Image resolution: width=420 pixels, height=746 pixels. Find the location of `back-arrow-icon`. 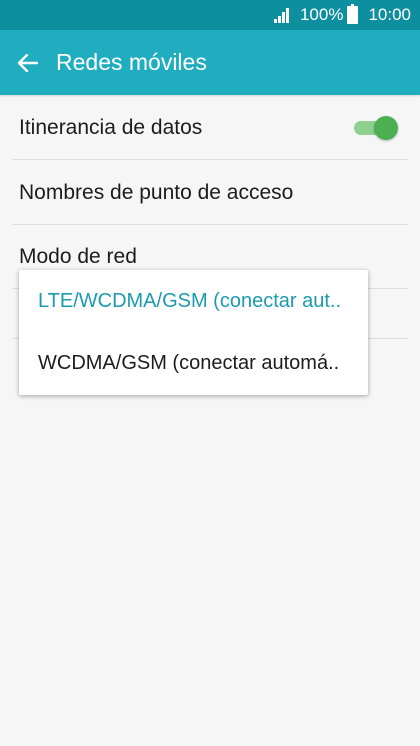

back-arrow-icon is located at coordinates (28, 62).